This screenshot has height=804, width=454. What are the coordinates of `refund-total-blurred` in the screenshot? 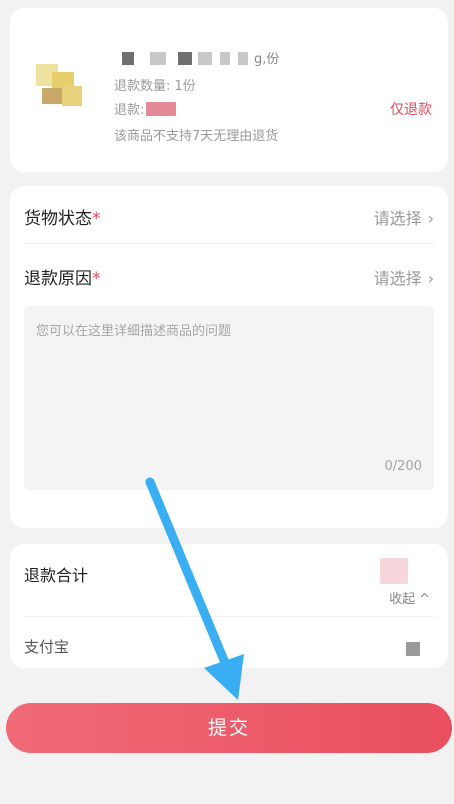 It's located at (394, 571).